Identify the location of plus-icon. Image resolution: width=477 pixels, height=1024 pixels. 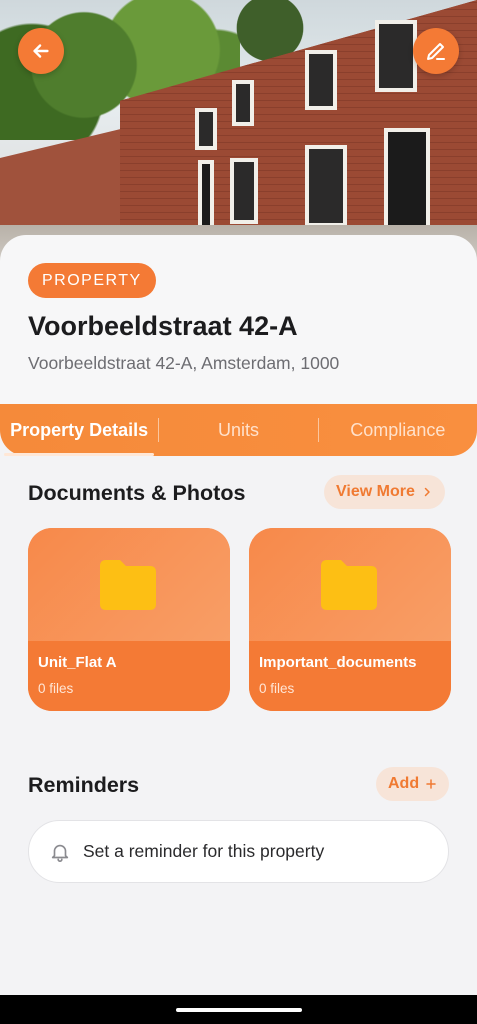
(431, 784).